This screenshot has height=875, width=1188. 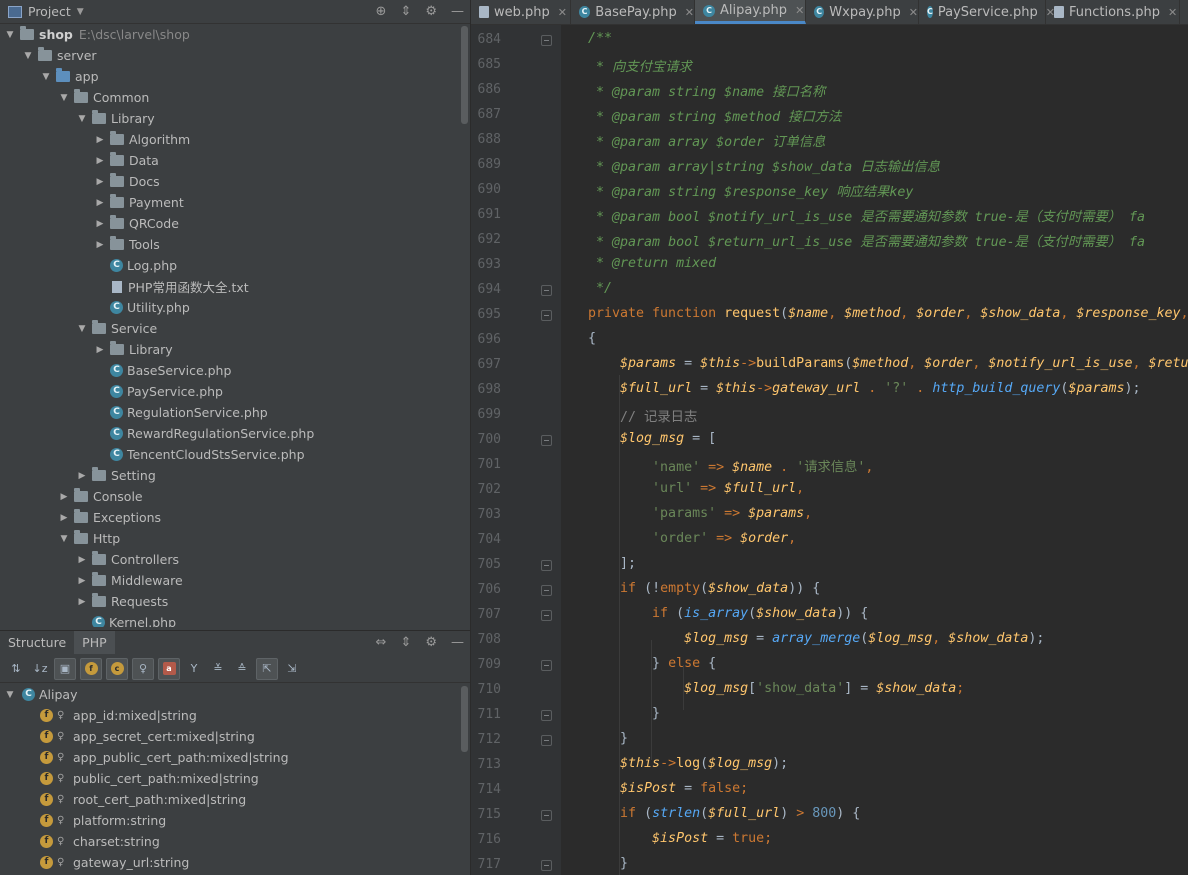 What do you see at coordinates (230, 580) in the screenshot?
I see `tree-item: ▶ Middleware` at bounding box center [230, 580].